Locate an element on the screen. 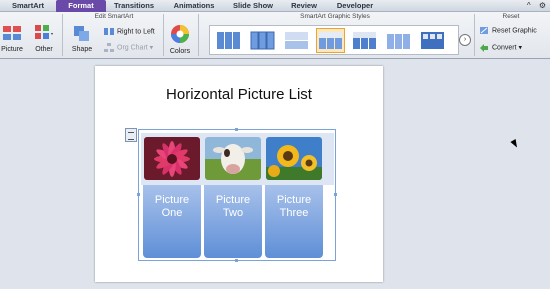  style-thumb-selected is located at coordinates (330, 40).